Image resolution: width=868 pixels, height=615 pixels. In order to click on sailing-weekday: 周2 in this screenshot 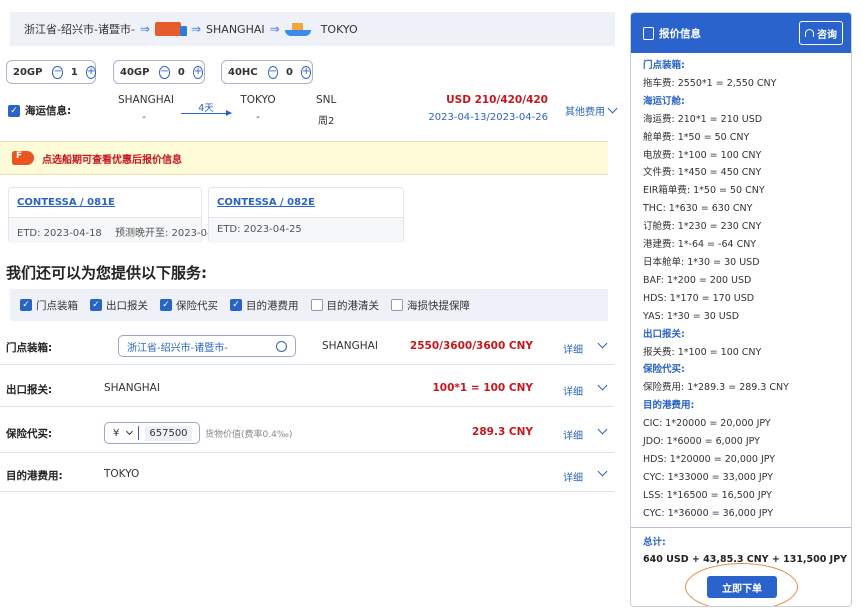, I will do `click(326, 121)`.